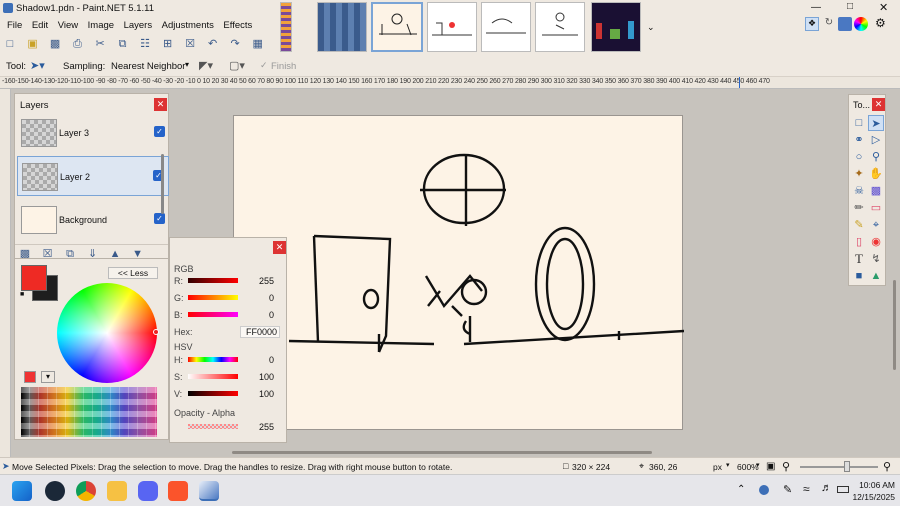 Image resolution: width=900 pixels, height=506 pixels. What do you see at coordinates (162, 184) in the screenshot?
I see `layers-scrollbar` at bounding box center [162, 184].